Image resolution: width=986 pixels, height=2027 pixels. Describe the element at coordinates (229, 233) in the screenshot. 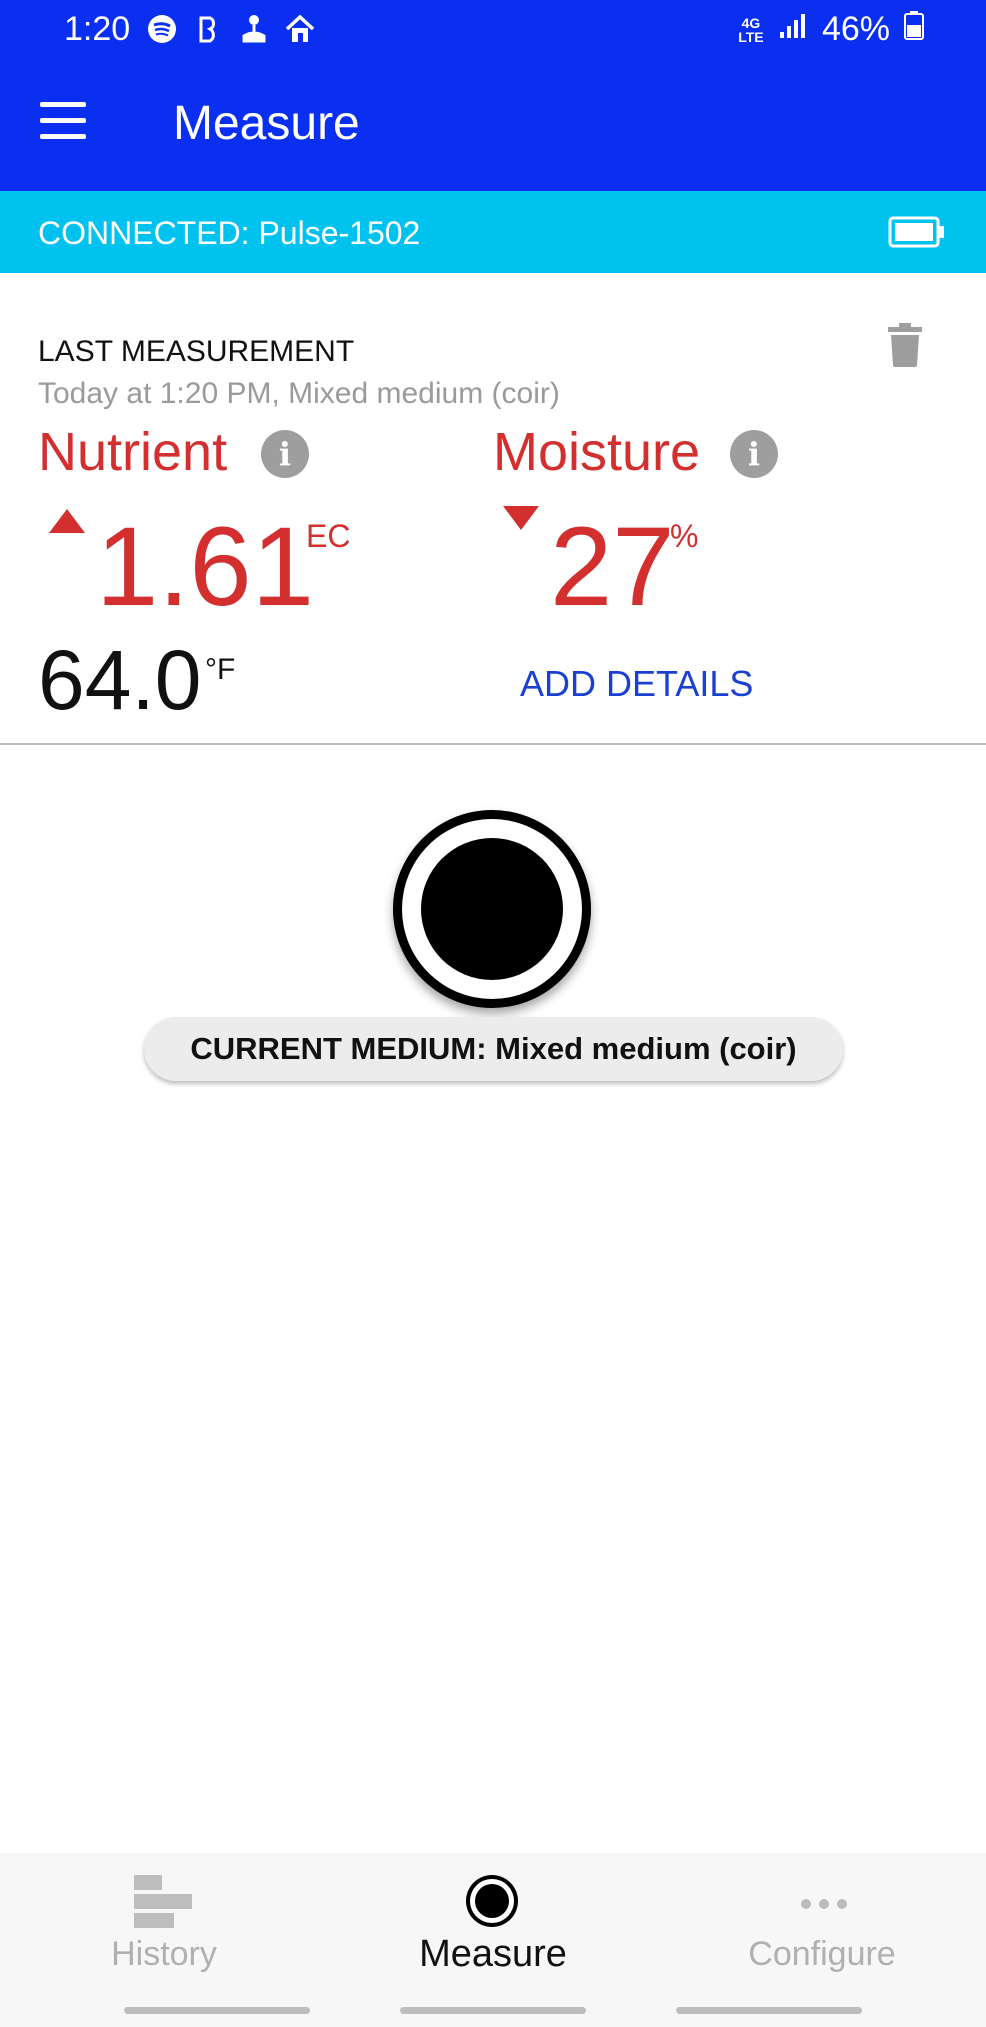

I see `connection-status: CONNECTED: Pulse-1502` at that location.